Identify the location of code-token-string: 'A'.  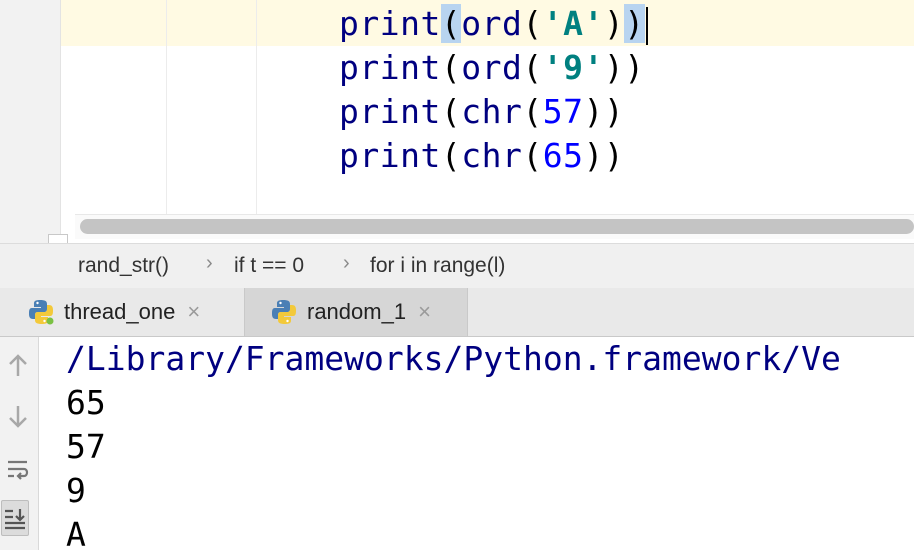
(573, 23).